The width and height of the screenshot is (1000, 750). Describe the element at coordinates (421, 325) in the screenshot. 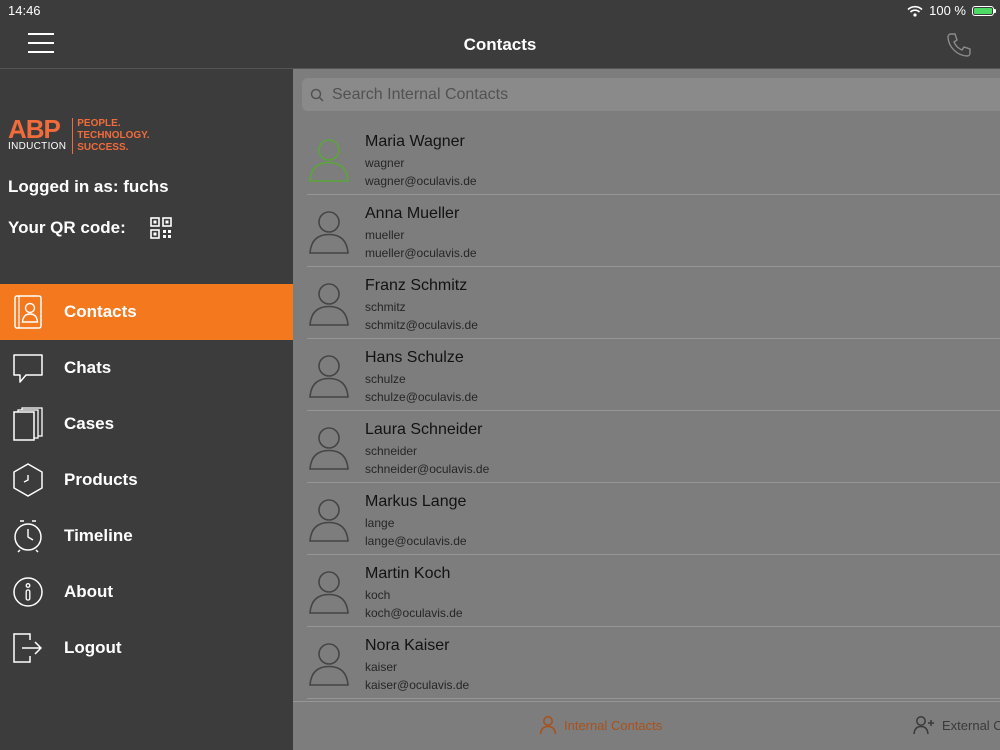

I see `contact-email: schmitz@oculavis.de` at that location.